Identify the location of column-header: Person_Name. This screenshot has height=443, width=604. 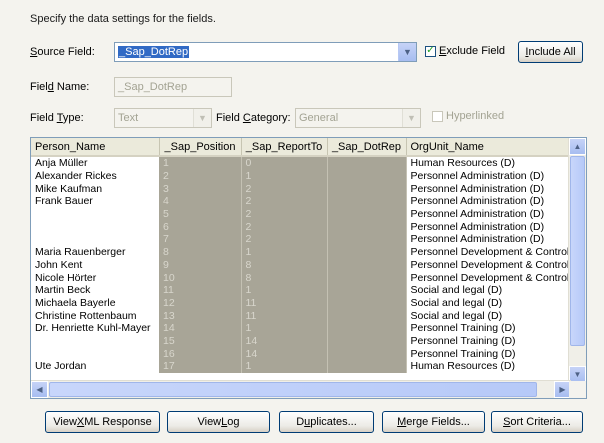
(95, 147).